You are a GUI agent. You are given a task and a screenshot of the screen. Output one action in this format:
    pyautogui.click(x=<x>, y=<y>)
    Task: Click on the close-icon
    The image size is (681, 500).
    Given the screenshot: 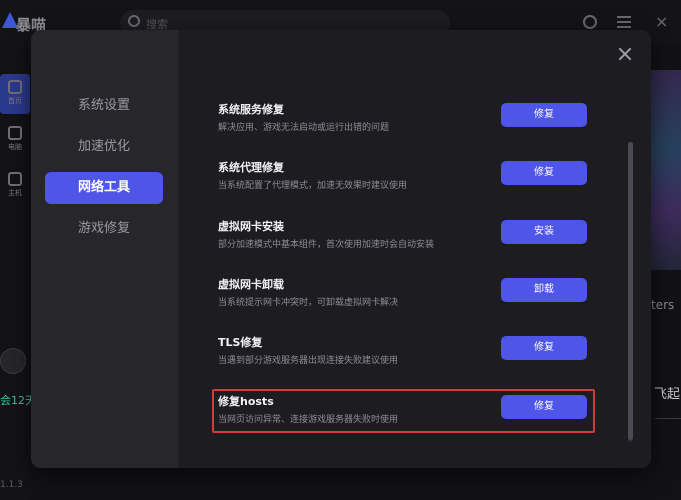 What is the action you would take?
    pyautogui.click(x=625, y=54)
    